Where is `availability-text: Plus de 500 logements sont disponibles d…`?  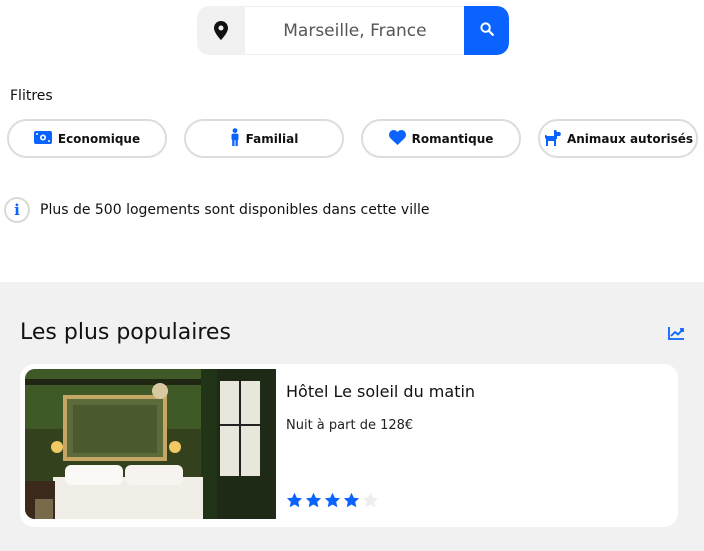 availability-text: Plus de 500 logements sont disponibles d… is located at coordinates (235, 210).